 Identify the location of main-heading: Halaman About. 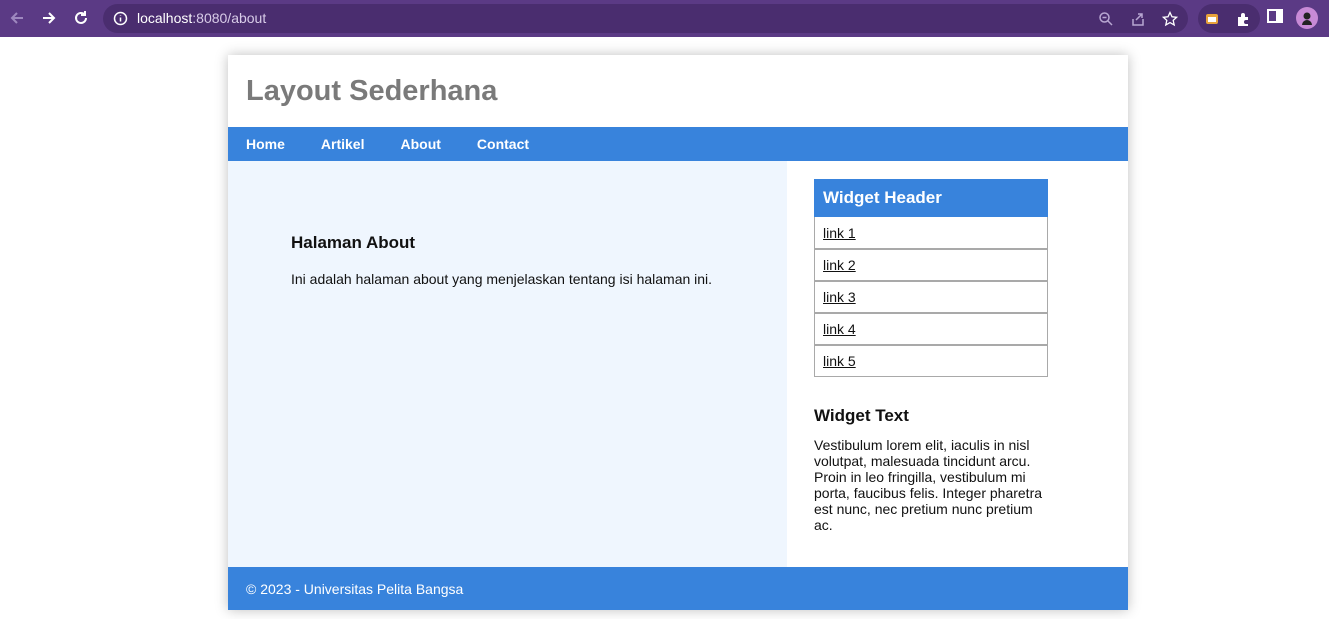
(353, 242).